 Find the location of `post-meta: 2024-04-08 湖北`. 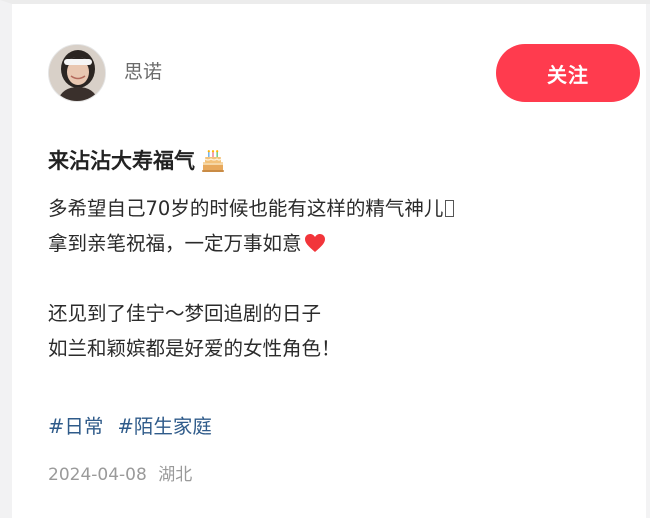

post-meta: 2024-04-08 湖北 is located at coordinates (120, 475).